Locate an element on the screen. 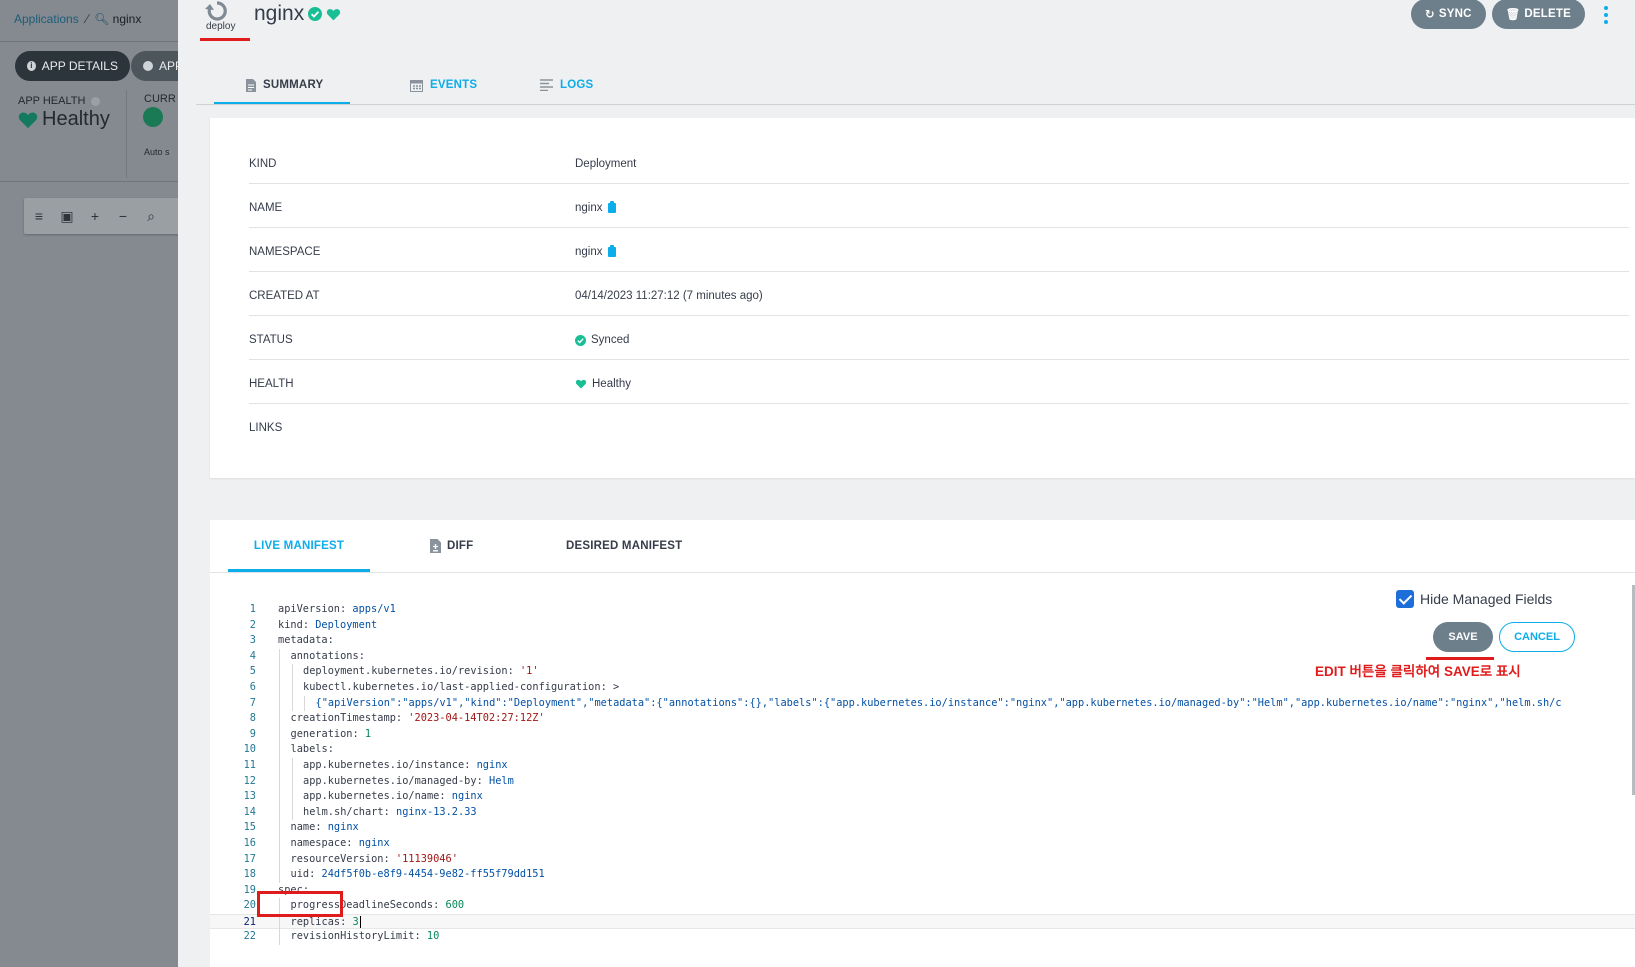  tab-diff: DIFF is located at coordinates (468, 546).